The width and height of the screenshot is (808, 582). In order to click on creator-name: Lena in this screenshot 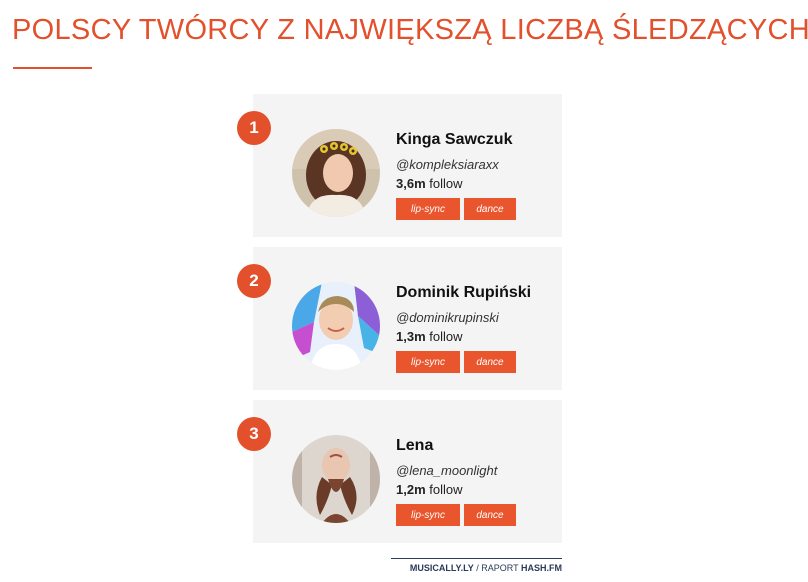, I will do `click(415, 445)`.